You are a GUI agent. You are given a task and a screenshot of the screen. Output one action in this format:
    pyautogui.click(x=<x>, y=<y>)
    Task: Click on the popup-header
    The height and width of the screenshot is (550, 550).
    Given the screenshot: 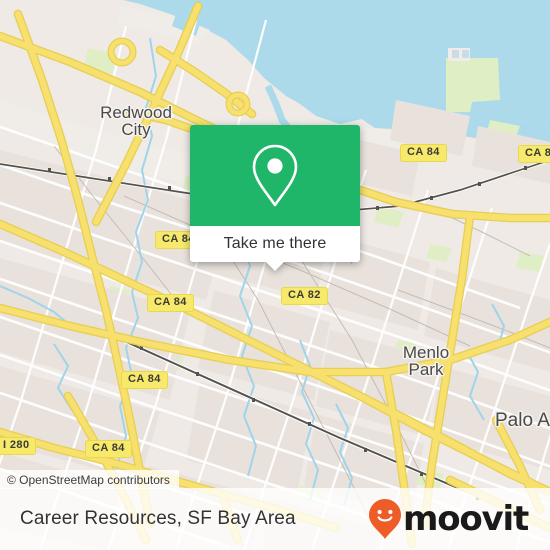 What is the action you would take?
    pyautogui.click(x=275, y=175)
    